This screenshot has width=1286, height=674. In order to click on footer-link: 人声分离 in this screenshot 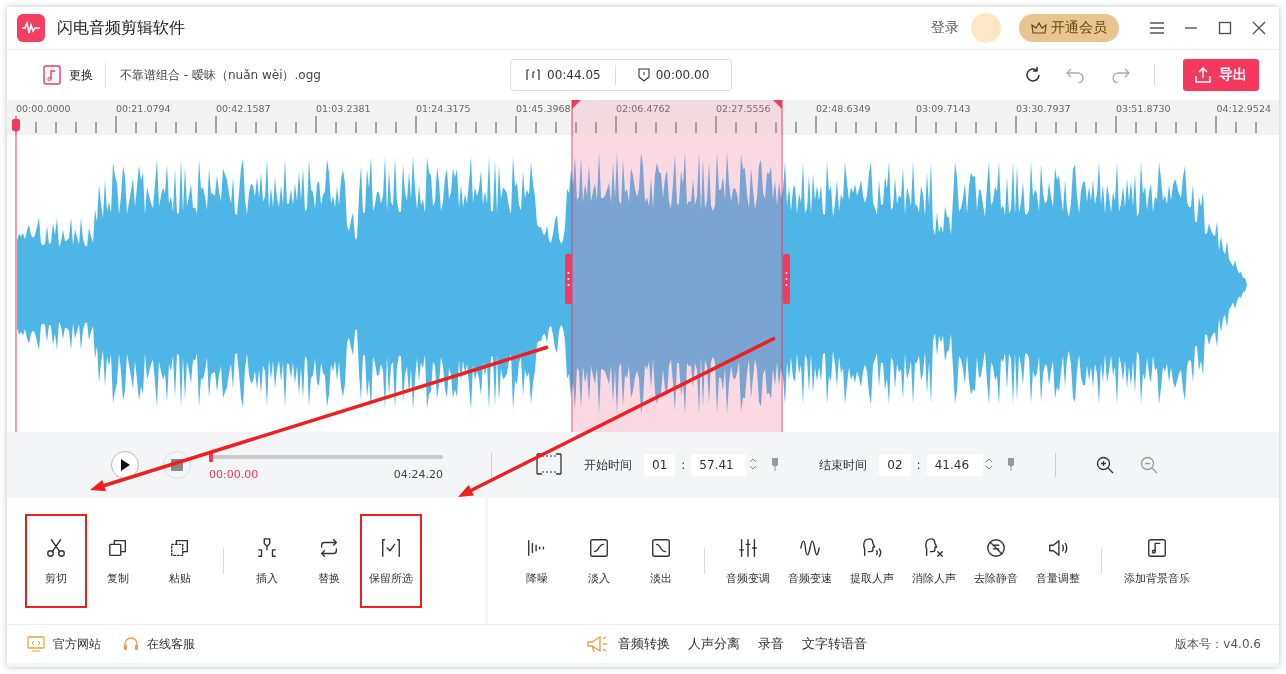, I will do `click(713, 644)`.